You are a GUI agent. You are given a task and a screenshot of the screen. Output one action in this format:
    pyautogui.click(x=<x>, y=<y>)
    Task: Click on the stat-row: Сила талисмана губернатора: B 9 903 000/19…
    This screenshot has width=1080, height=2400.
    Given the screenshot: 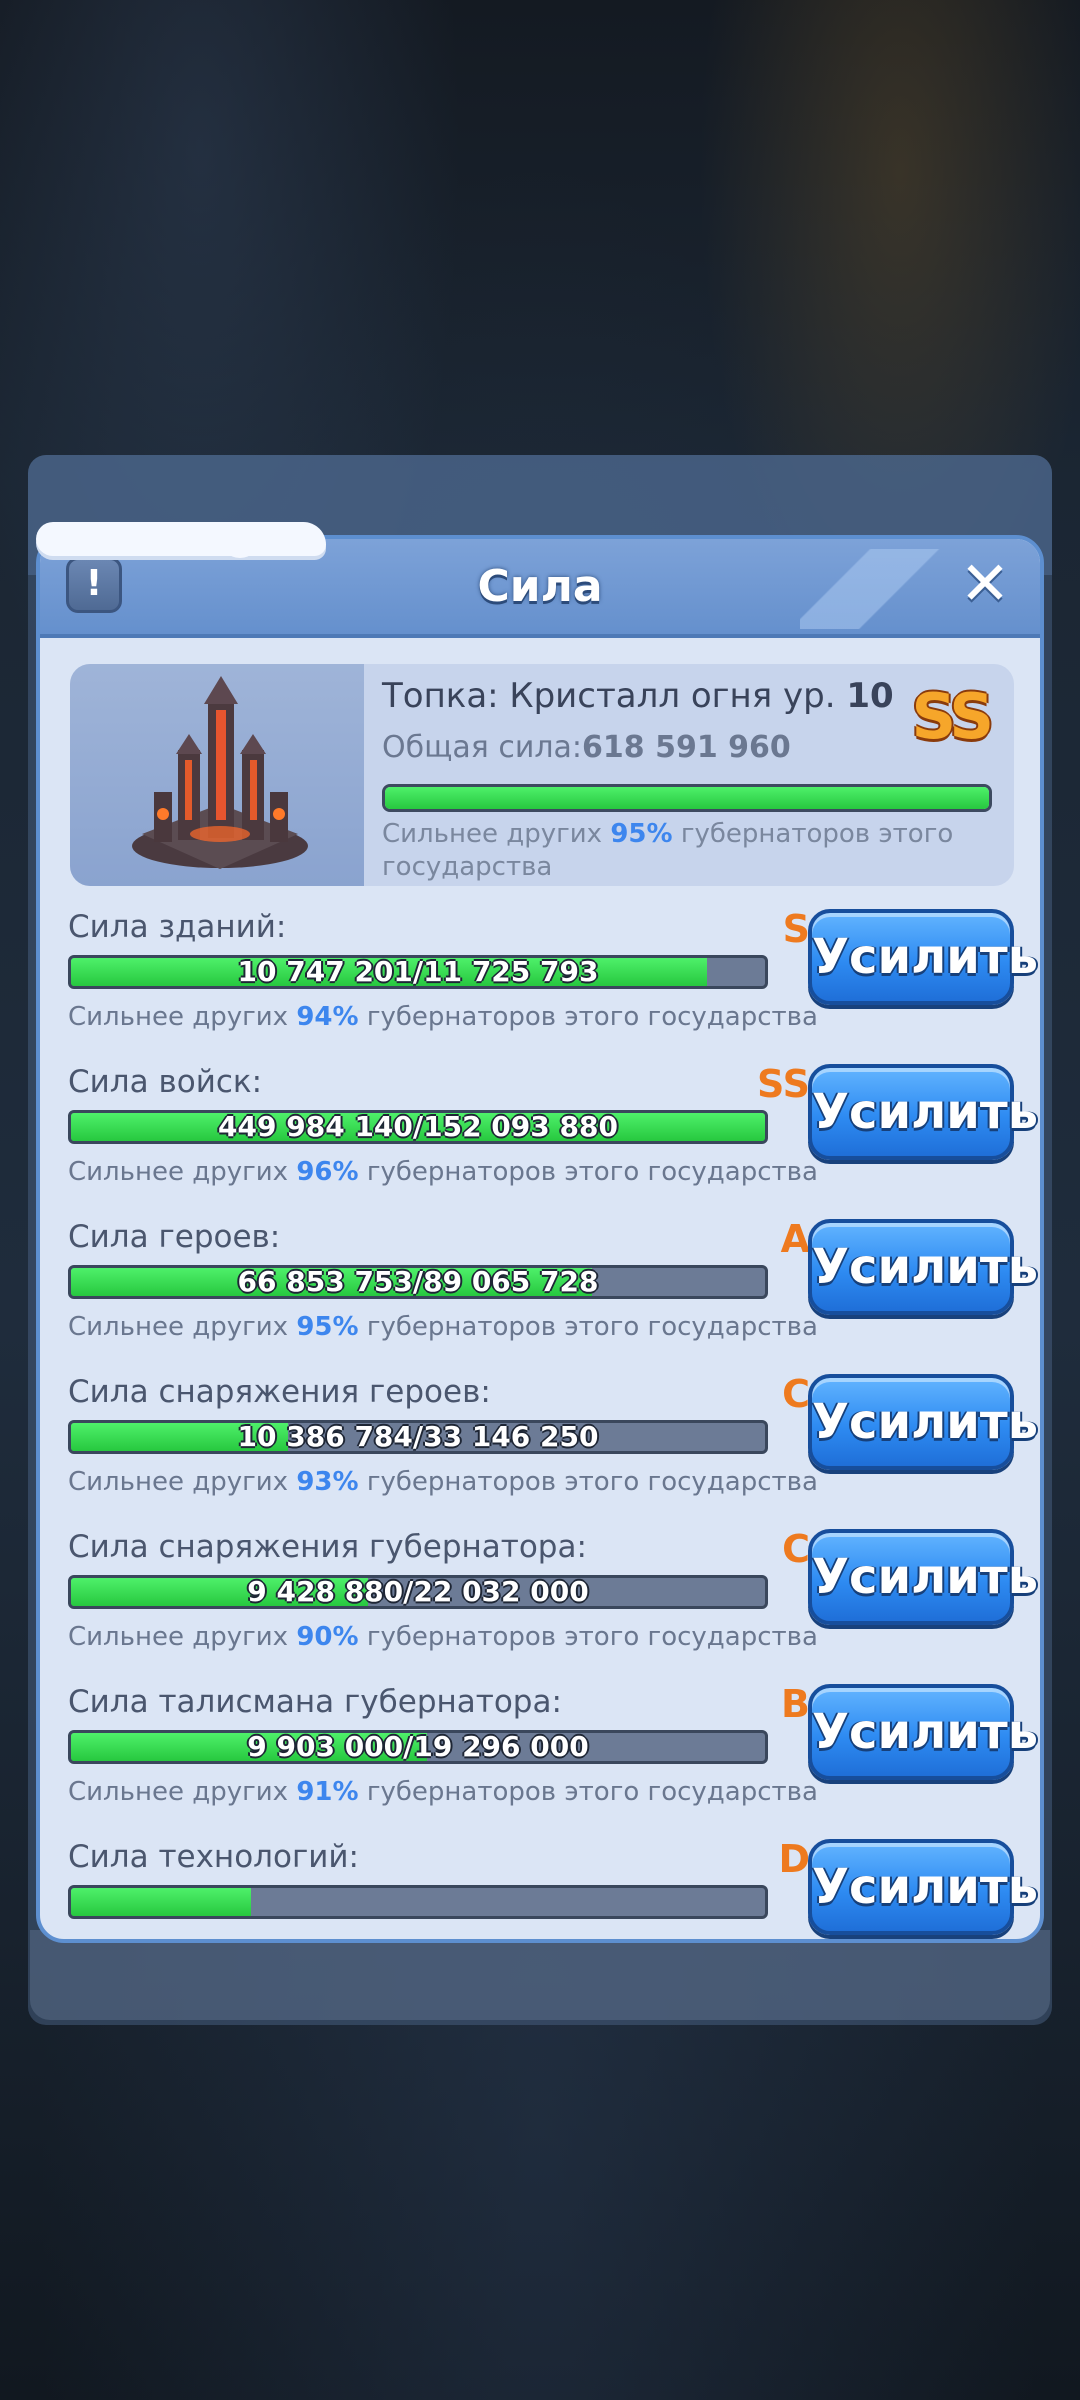 What is the action you would take?
    pyautogui.click(x=540, y=1760)
    